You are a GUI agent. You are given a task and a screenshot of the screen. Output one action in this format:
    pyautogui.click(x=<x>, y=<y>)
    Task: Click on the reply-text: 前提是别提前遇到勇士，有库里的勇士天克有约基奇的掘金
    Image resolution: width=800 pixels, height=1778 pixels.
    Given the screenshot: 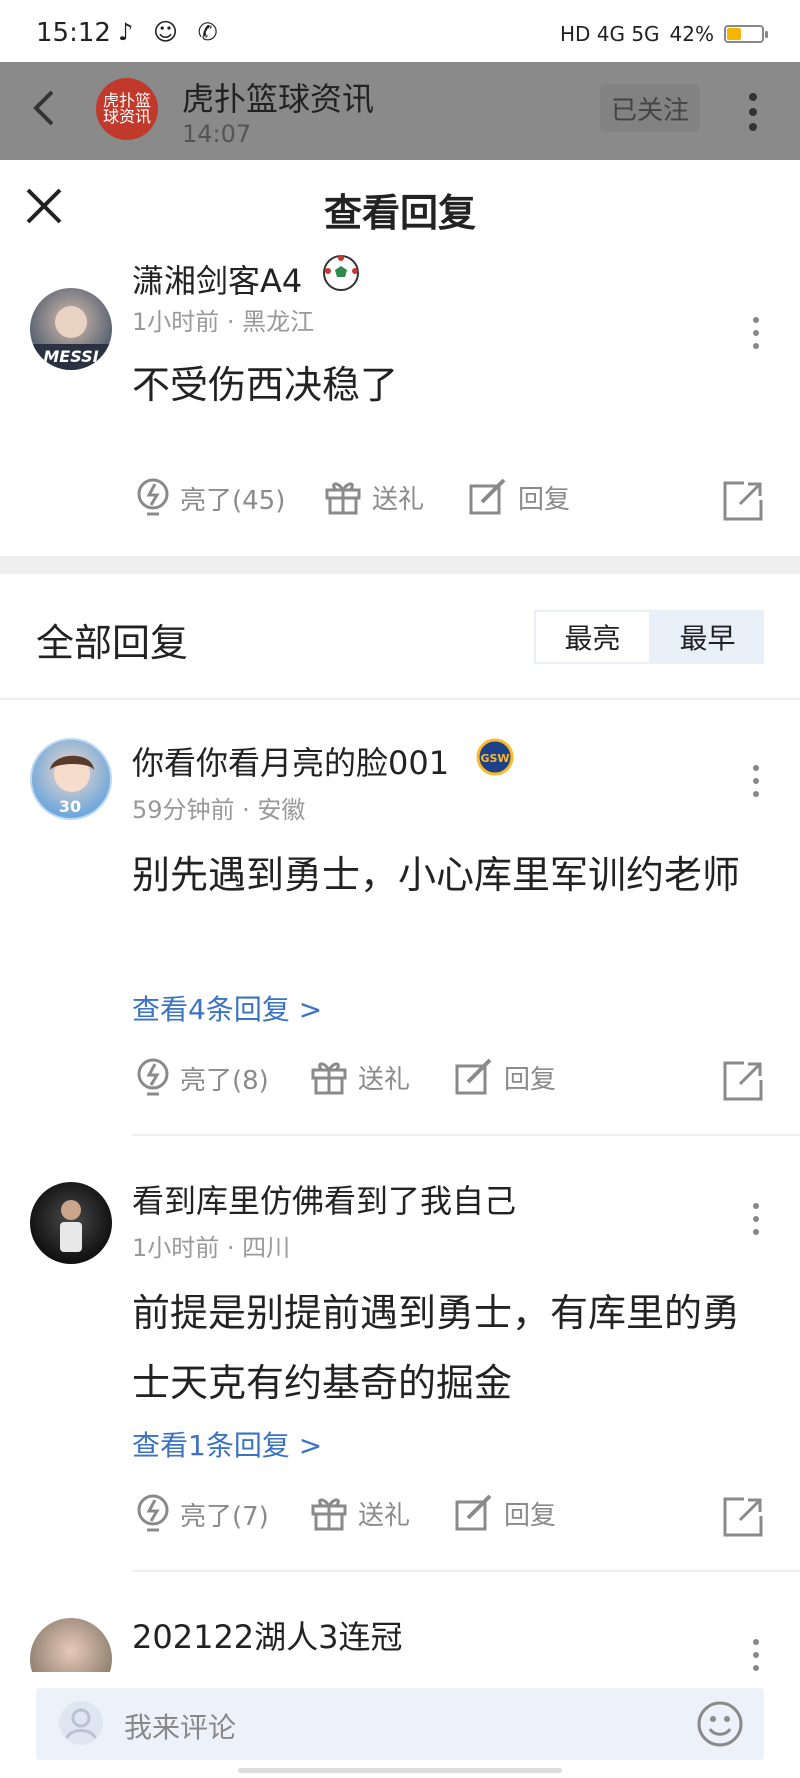 What is the action you would take?
    pyautogui.click(x=436, y=1348)
    